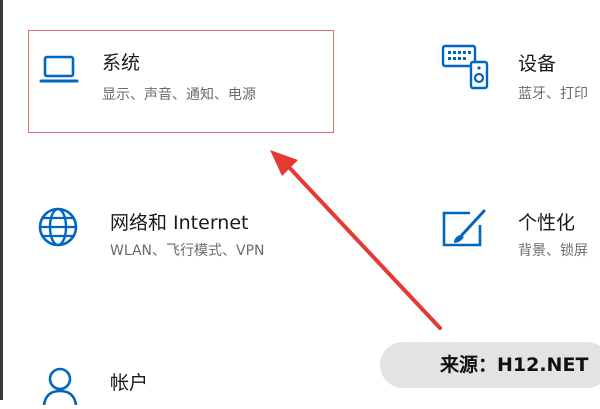 Image resolution: width=600 pixels, height=409 pixels. Describe the element at coordinates (490, 365) in the screenshot. I see `source-watermark: 来源：H12.NET` at that location.